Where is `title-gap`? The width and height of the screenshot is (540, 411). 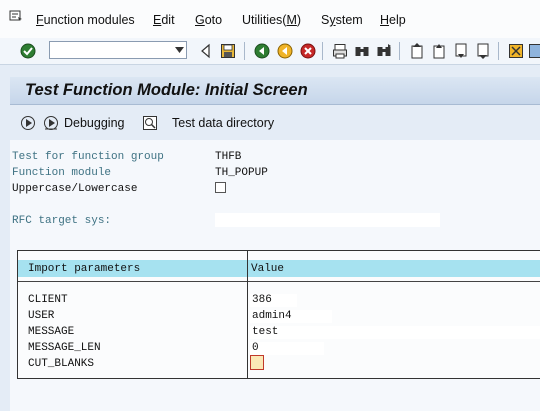 title-gap is located at coordinates (270, 71).